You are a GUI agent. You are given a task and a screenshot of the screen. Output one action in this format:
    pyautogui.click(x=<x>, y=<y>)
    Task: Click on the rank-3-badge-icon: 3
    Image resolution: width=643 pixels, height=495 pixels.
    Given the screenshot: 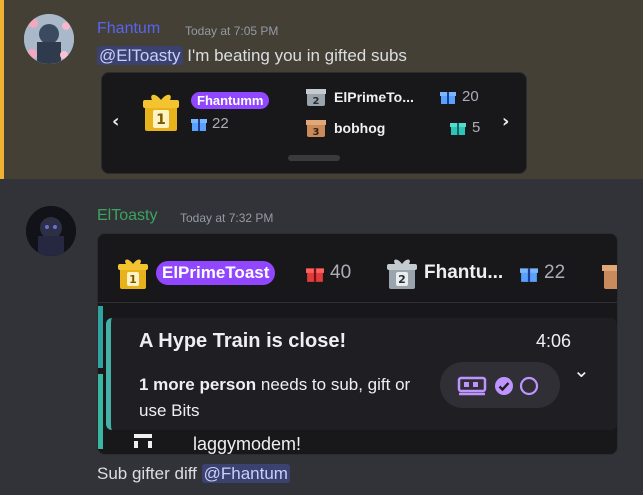 What is the action you would take?
    pyautogui.click(x=316, y=129)
    